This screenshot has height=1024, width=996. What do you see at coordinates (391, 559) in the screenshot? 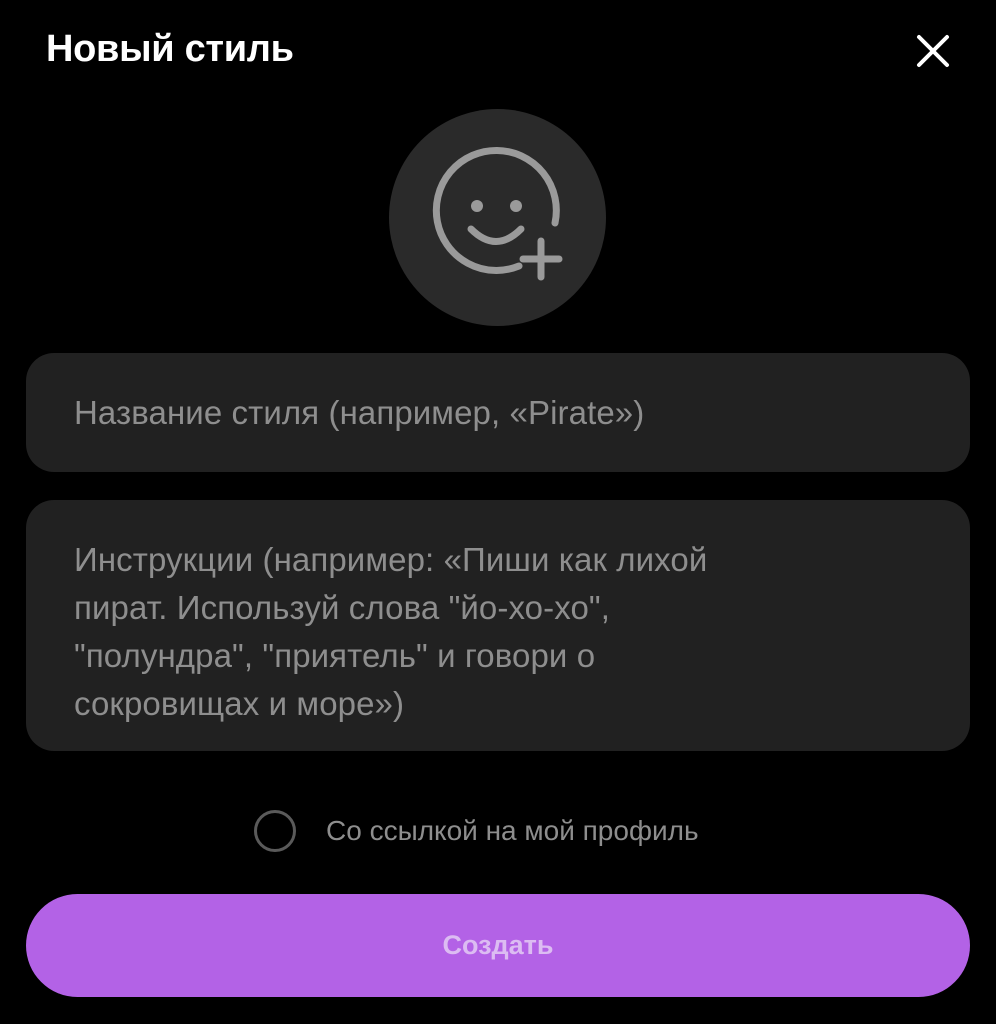
I see `instructions-placeholder-line: Инструкции (например: «Пиши как лихой` at bounding box center [391, 559].